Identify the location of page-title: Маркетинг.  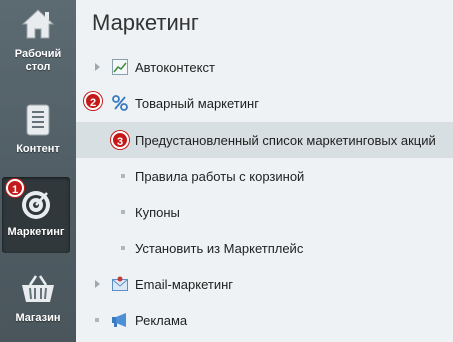
(145, 22).